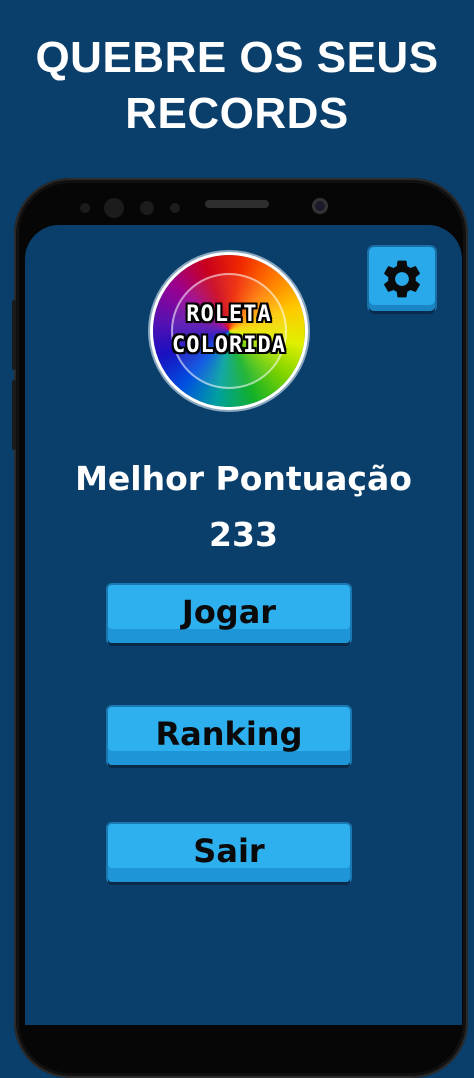 The width and height of the screenshot is (474, 1078). What do you see at coordinates (243, 534) in the screenshot?
I see `best-score-value: 233` at bounding box center [243, 534].